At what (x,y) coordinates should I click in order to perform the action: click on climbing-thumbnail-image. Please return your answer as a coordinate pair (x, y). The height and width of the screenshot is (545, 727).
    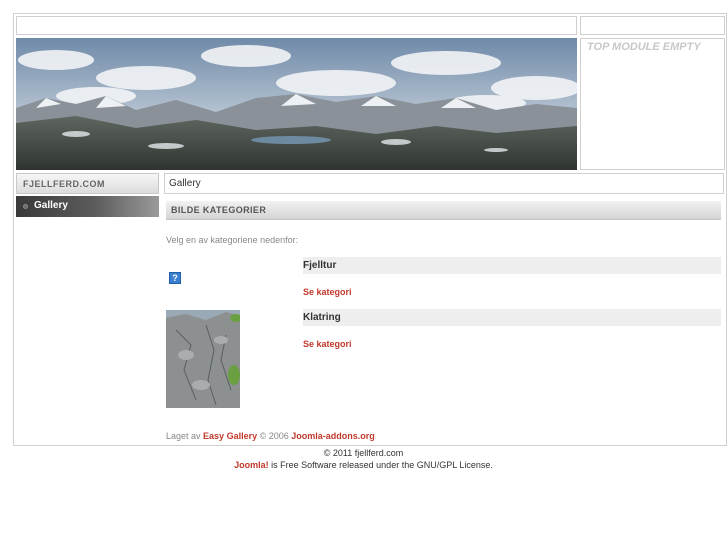
    Looking at the image, I should click on (203, 359).